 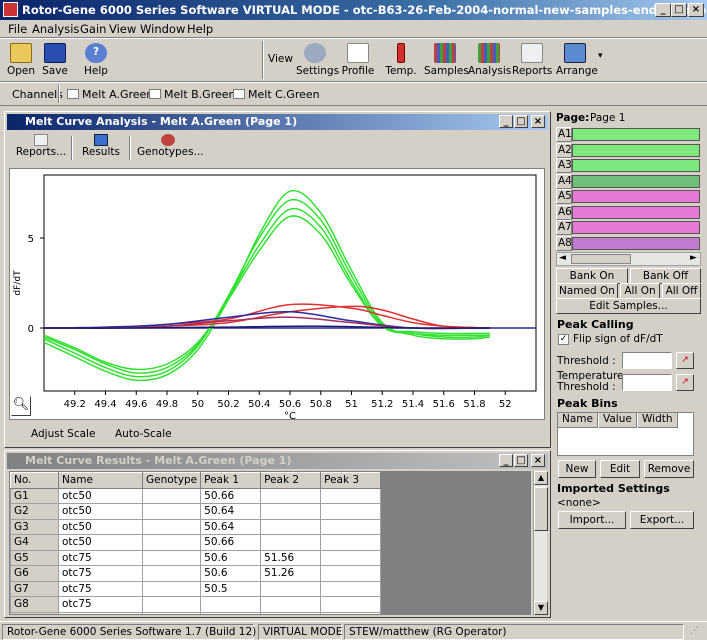 What do you see at coordinates (577, 61) in the screenshot?
I see `arrange-button: Arrange` at bounding box center [577, 61].